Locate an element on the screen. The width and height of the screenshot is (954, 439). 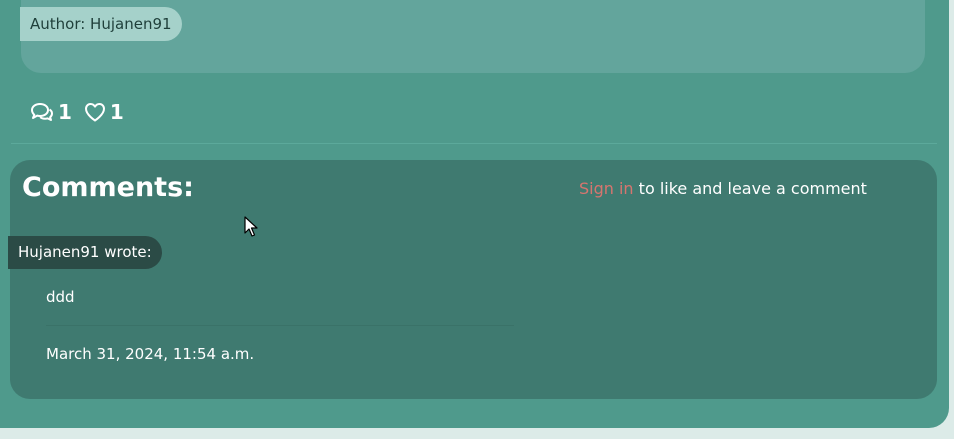
comment-date: March 31, 2024, 11:54 a.m. is located at coordinates (150, 354).